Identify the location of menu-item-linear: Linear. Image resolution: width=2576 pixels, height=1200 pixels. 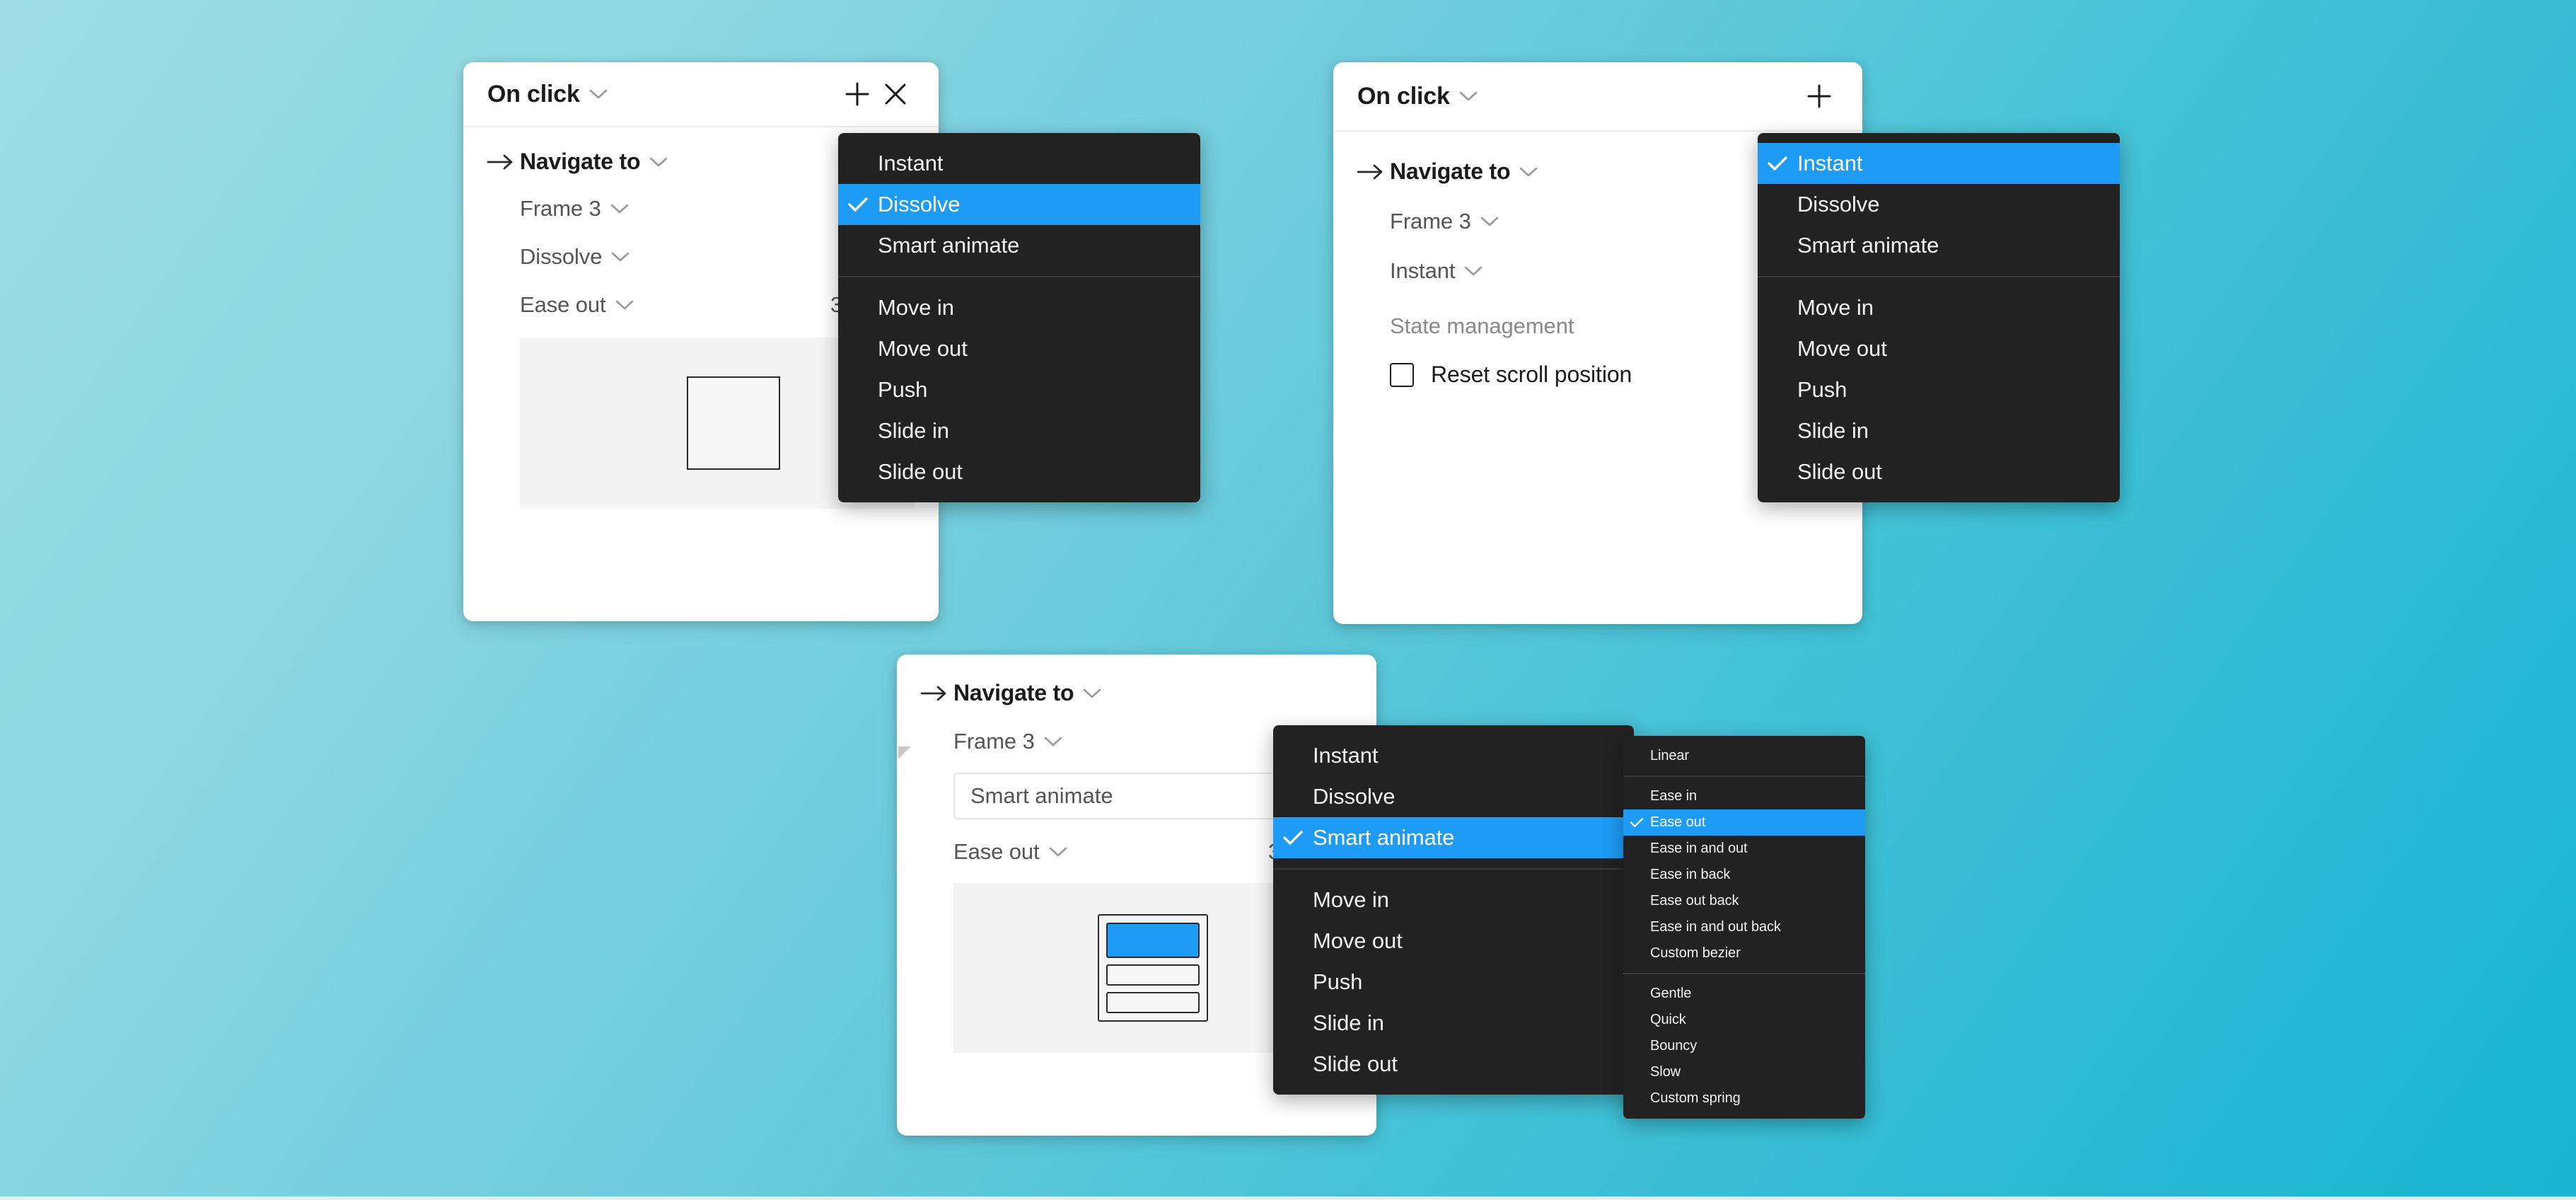
(1744, 756).